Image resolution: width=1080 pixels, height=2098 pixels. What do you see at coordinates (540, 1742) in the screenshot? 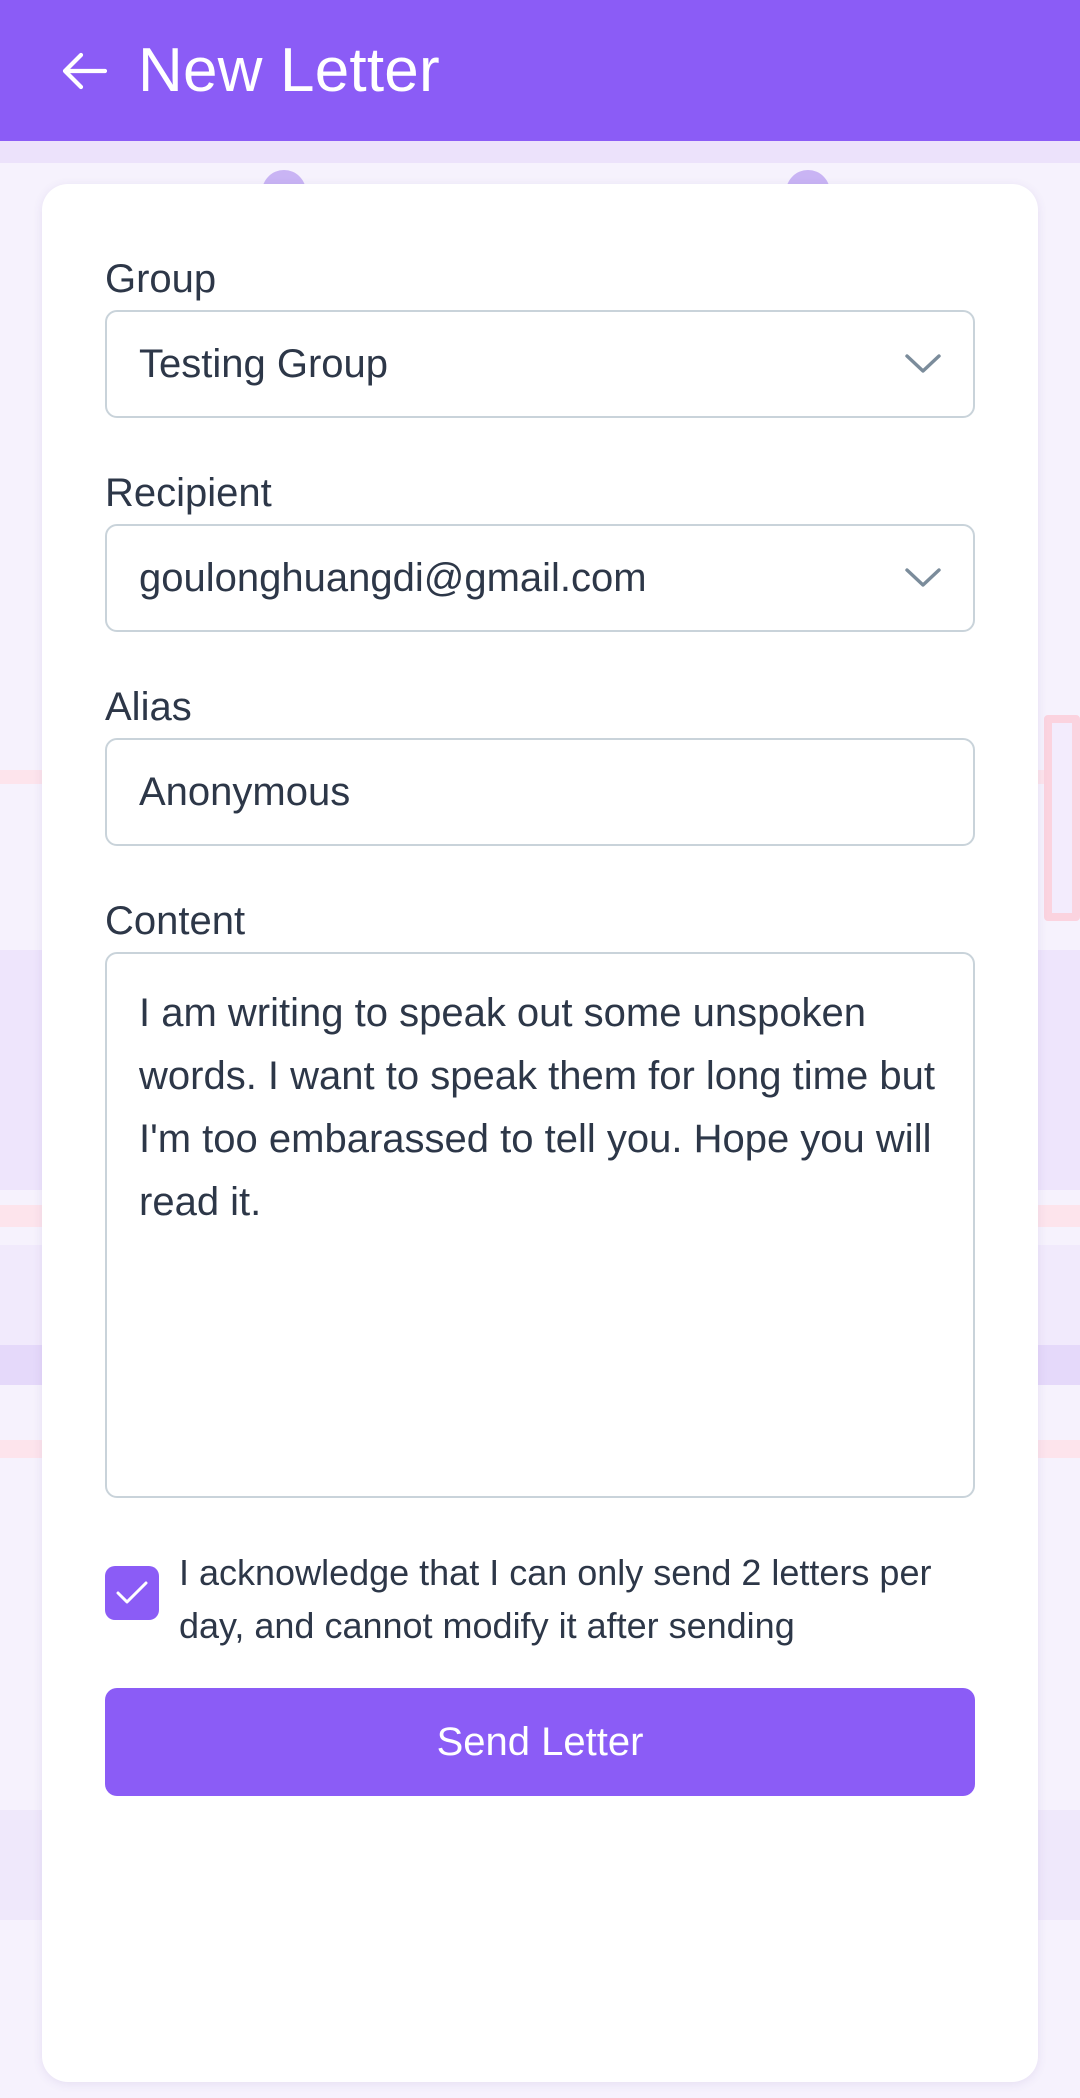
I see `send-letter-button: Send Letter` at bounding box center [540, 1742].